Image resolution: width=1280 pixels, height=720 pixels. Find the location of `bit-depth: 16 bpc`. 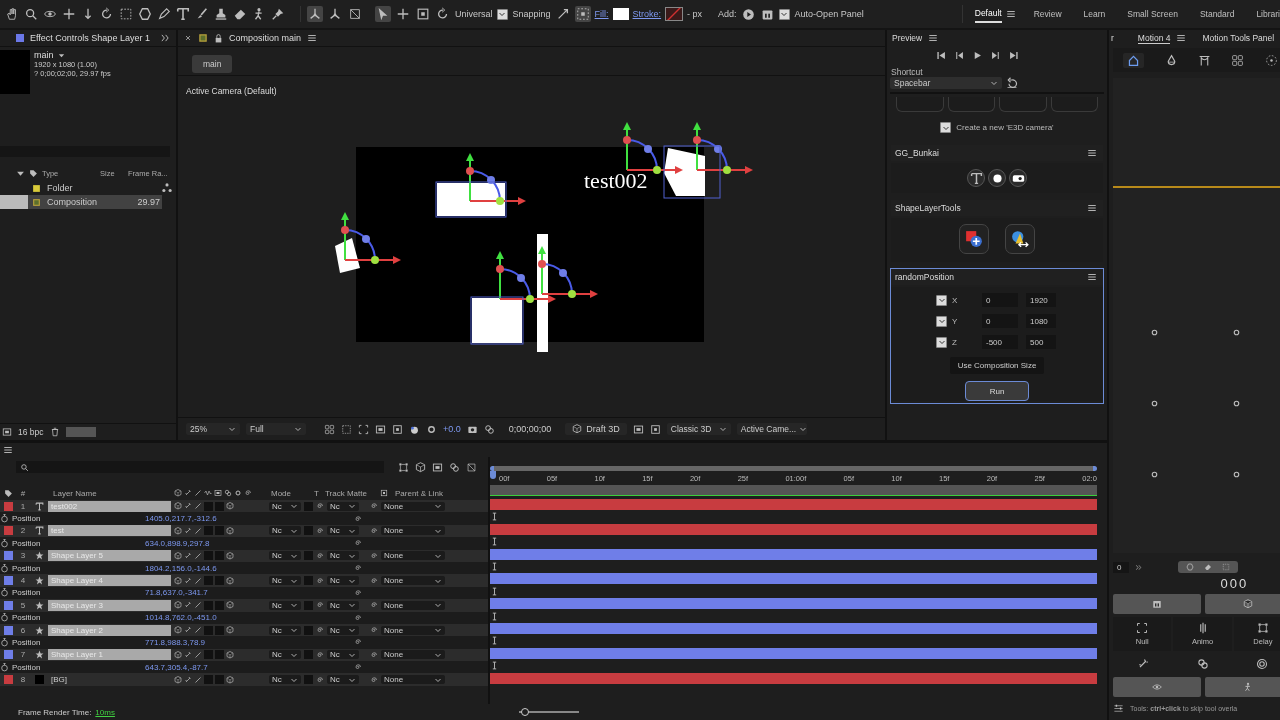

bit-depth: 16 bpc is located at coordinates (31, 432).